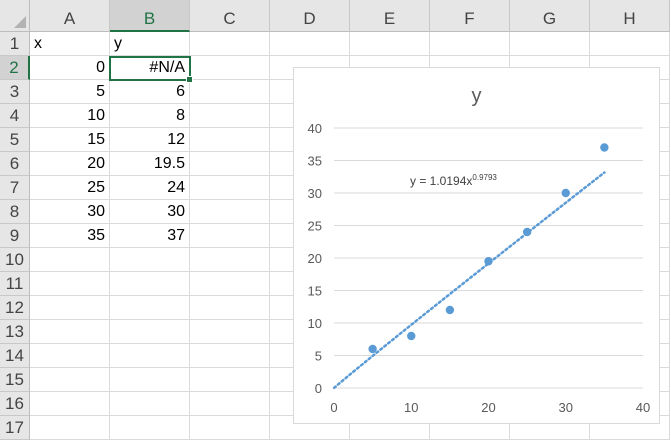 Image resolution: width=671 pixels, height=445 pixels. What do you see at coordinates (70, 404) in the screenshot?
I see `cell-a16` at bounding box center [70, 404].